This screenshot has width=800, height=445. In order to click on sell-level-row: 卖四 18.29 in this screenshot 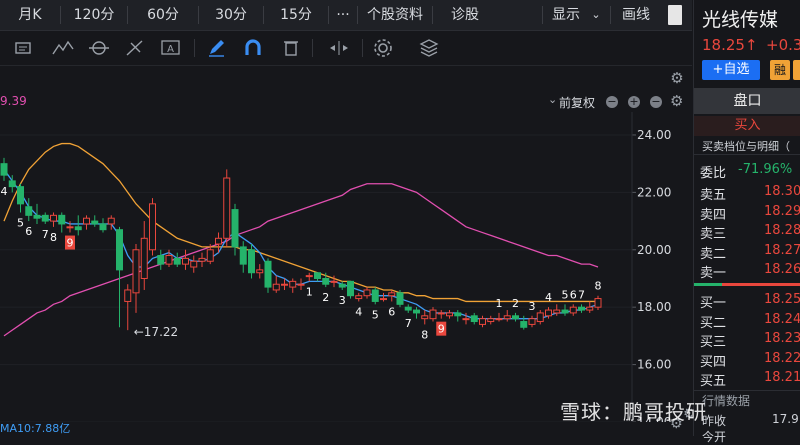, I will do `click(749, 213)`.